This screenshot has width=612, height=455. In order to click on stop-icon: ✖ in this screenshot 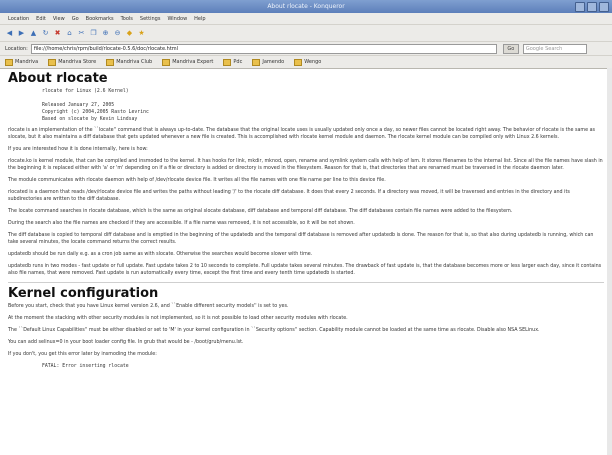, I will do `click(57, 33)`.